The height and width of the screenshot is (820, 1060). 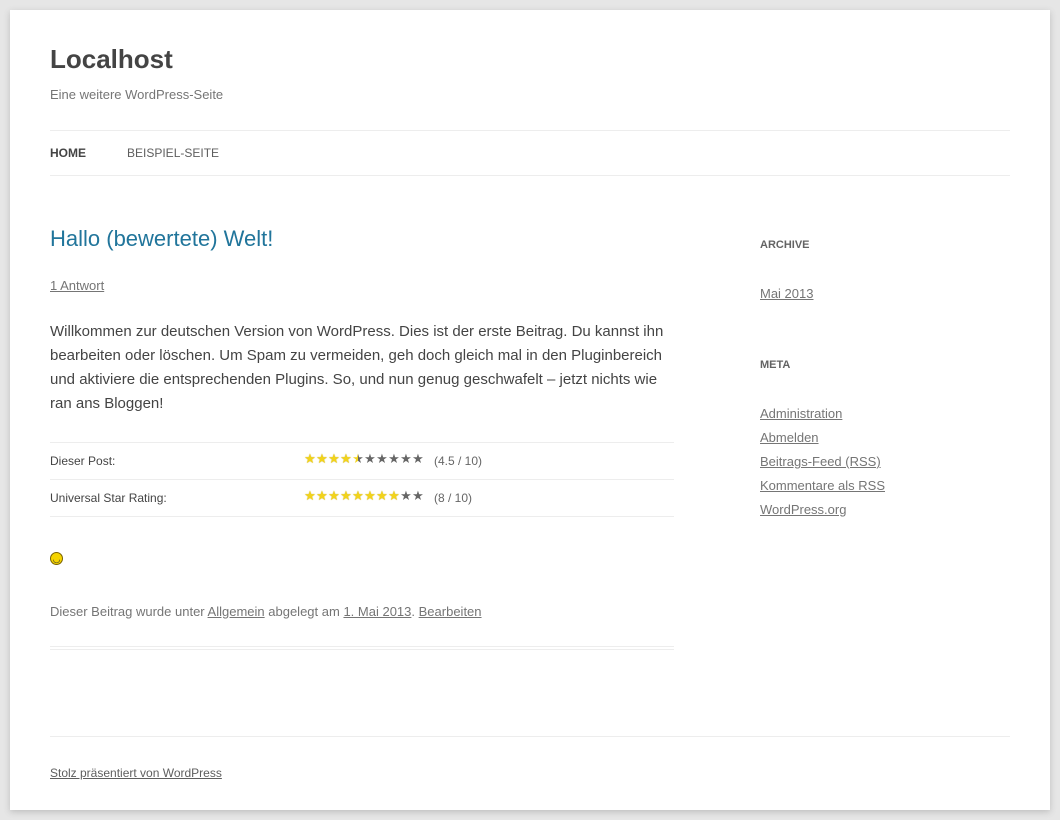 I want to click on widget-title-meta: Meta, so click(x=775, y=365).